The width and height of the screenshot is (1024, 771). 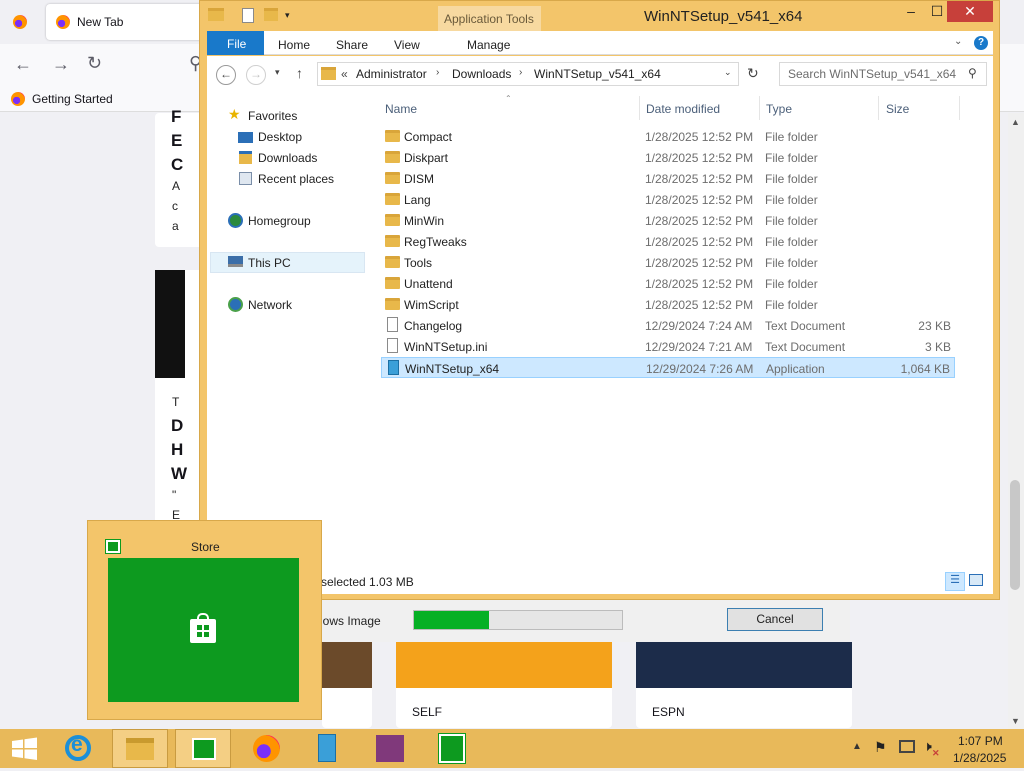 What do you see at coordinates (235, 43) in the screenshot?
I see `tab-file: File` at bounding box center [235, 43].